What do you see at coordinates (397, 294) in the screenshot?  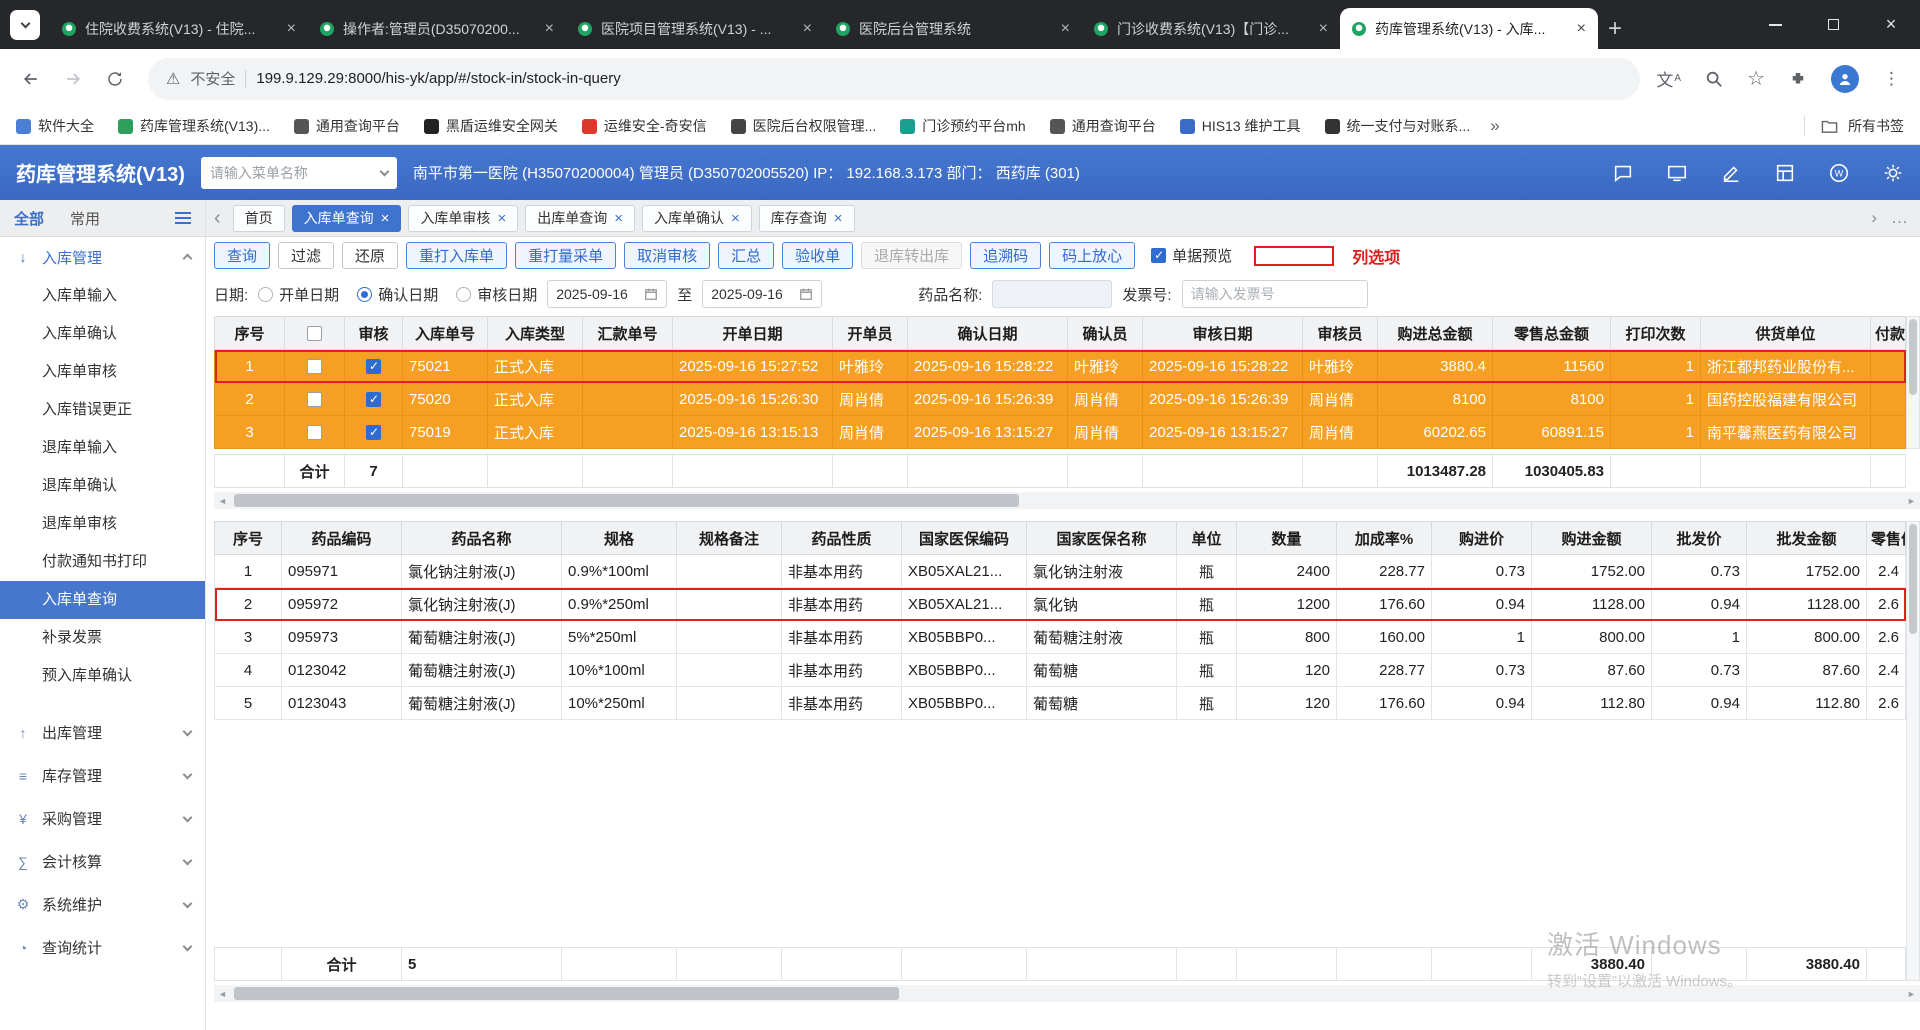 I see `date-type-radio: 确认日期` at bounding box center [397, 294].